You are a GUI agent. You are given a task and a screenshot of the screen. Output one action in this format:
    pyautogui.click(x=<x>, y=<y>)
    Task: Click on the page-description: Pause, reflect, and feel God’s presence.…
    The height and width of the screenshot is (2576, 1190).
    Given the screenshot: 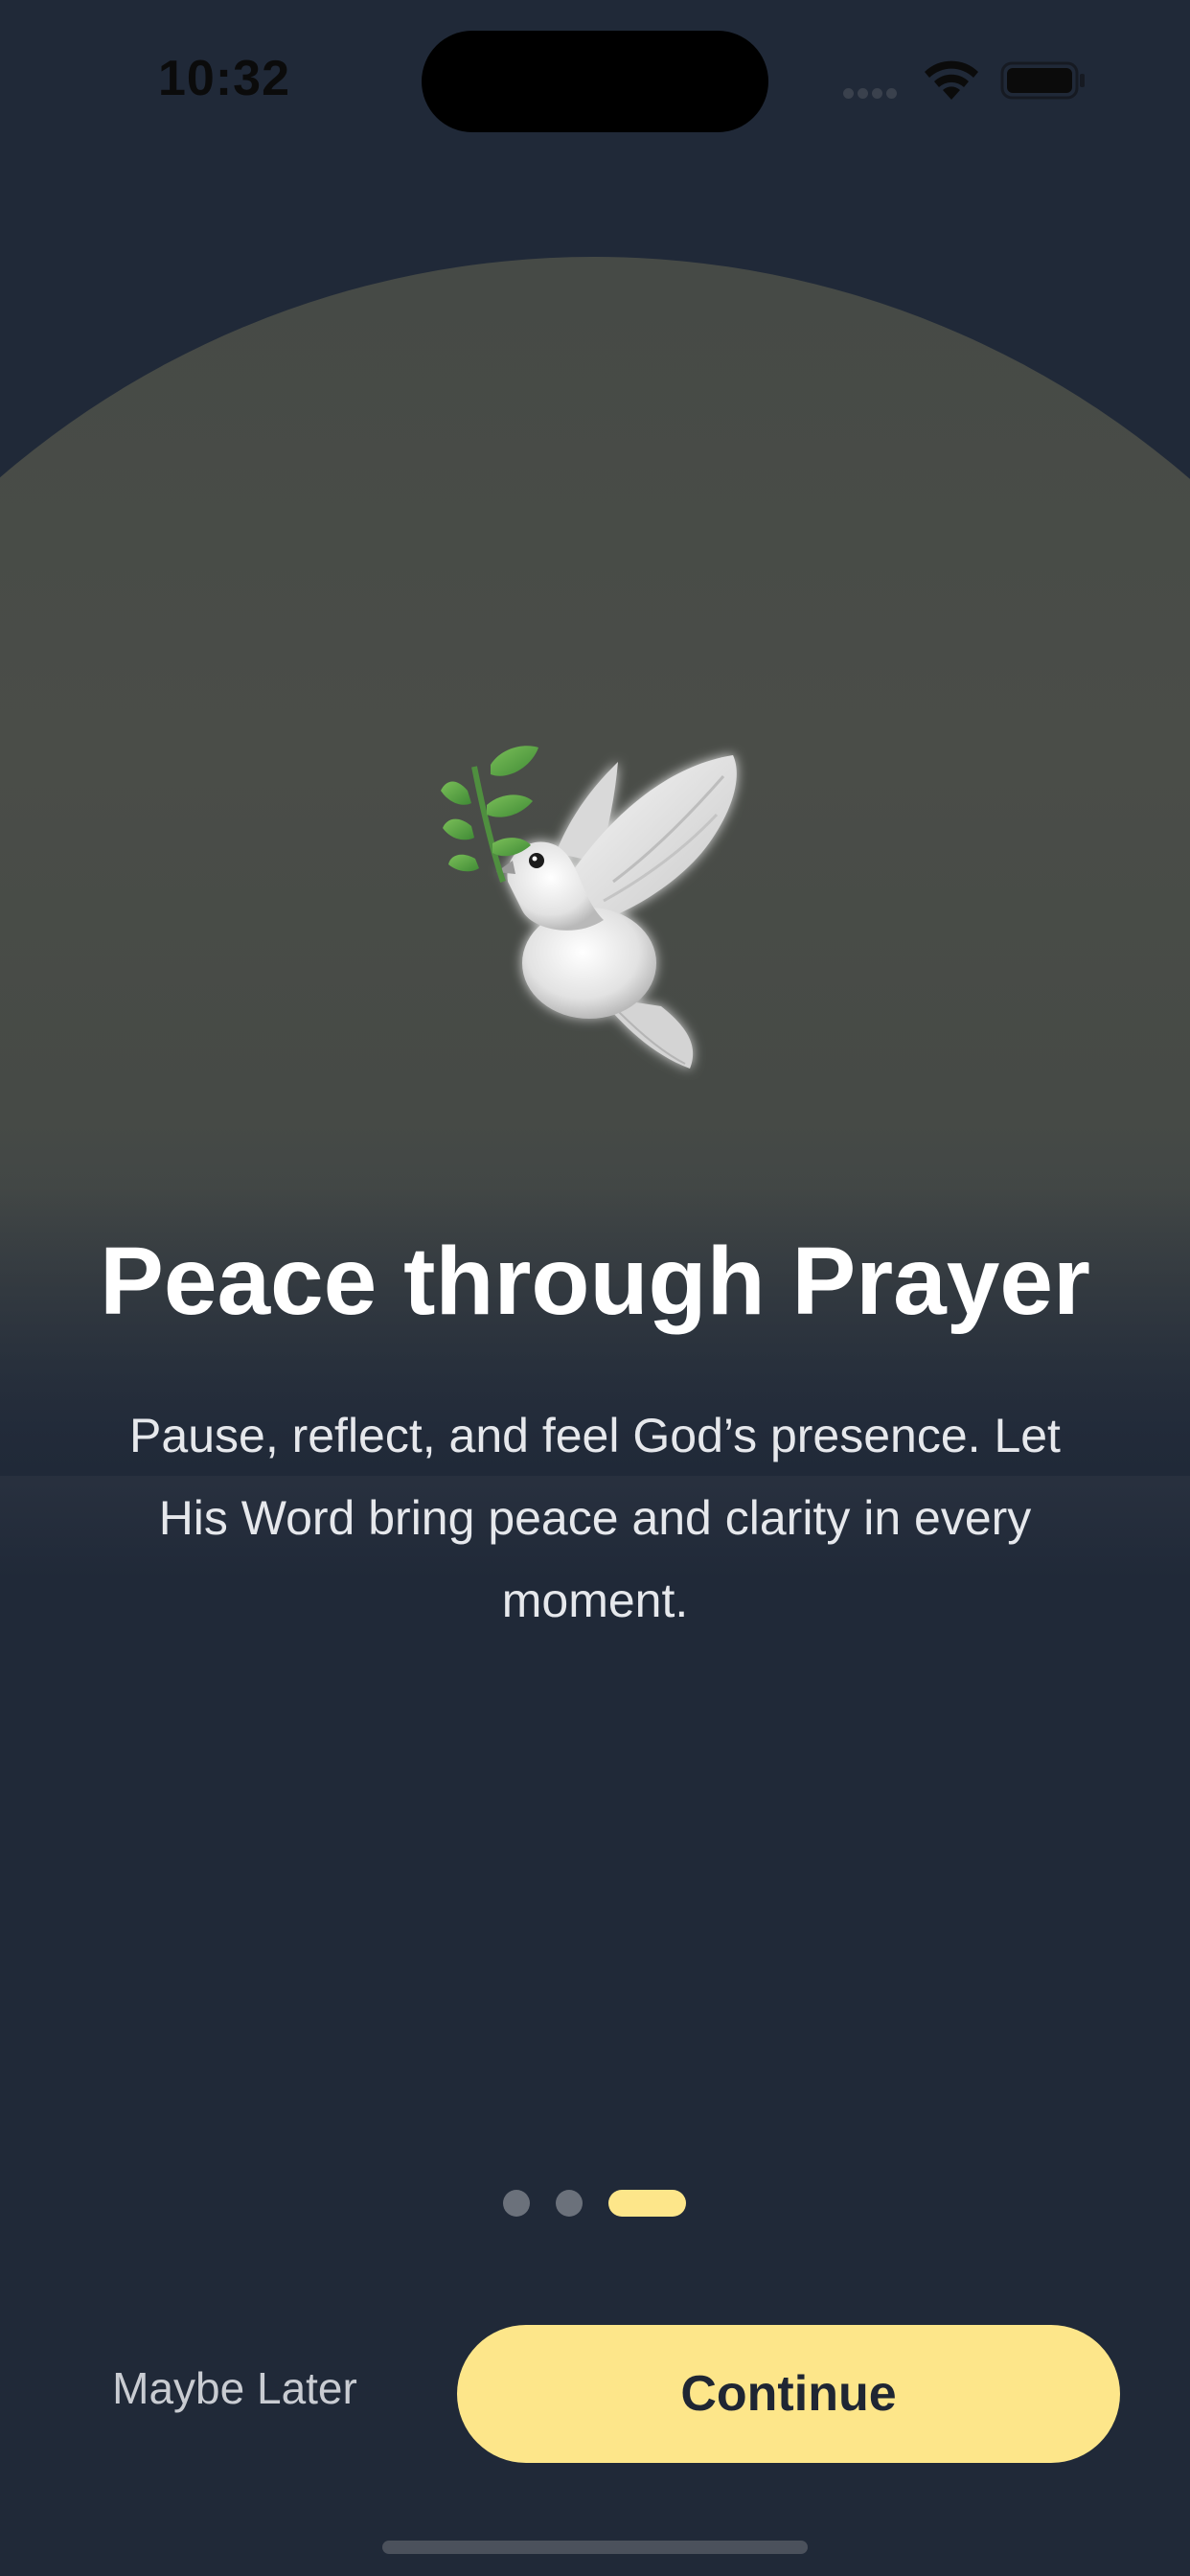 What is the action you would take?
    pyautogui.click(x=595, y=1518)
    